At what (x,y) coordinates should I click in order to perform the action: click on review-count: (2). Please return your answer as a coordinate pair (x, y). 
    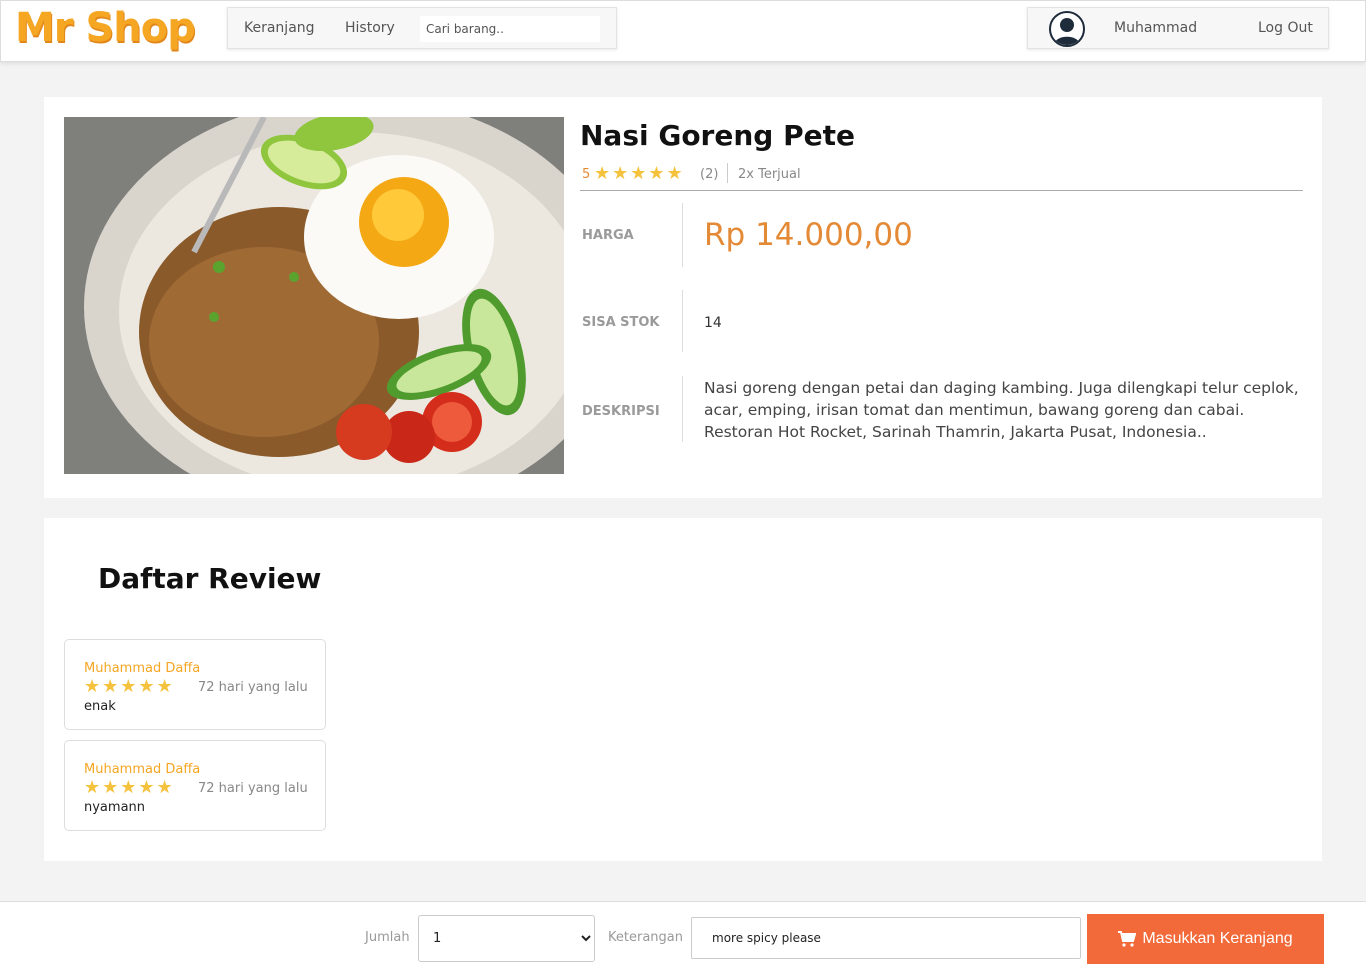
    Looking at the image, I should click on (709, 174).